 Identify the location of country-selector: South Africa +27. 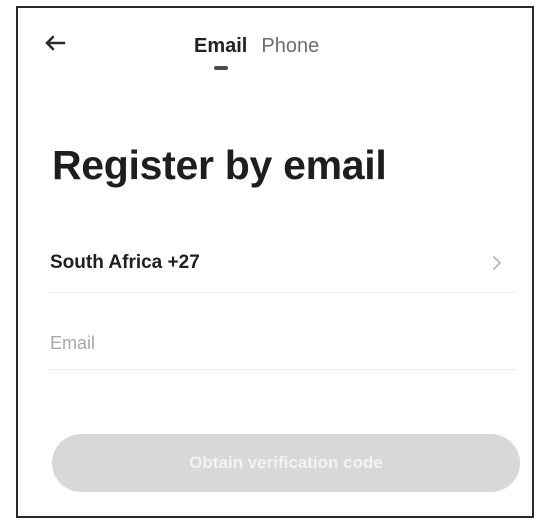
(282, 264).